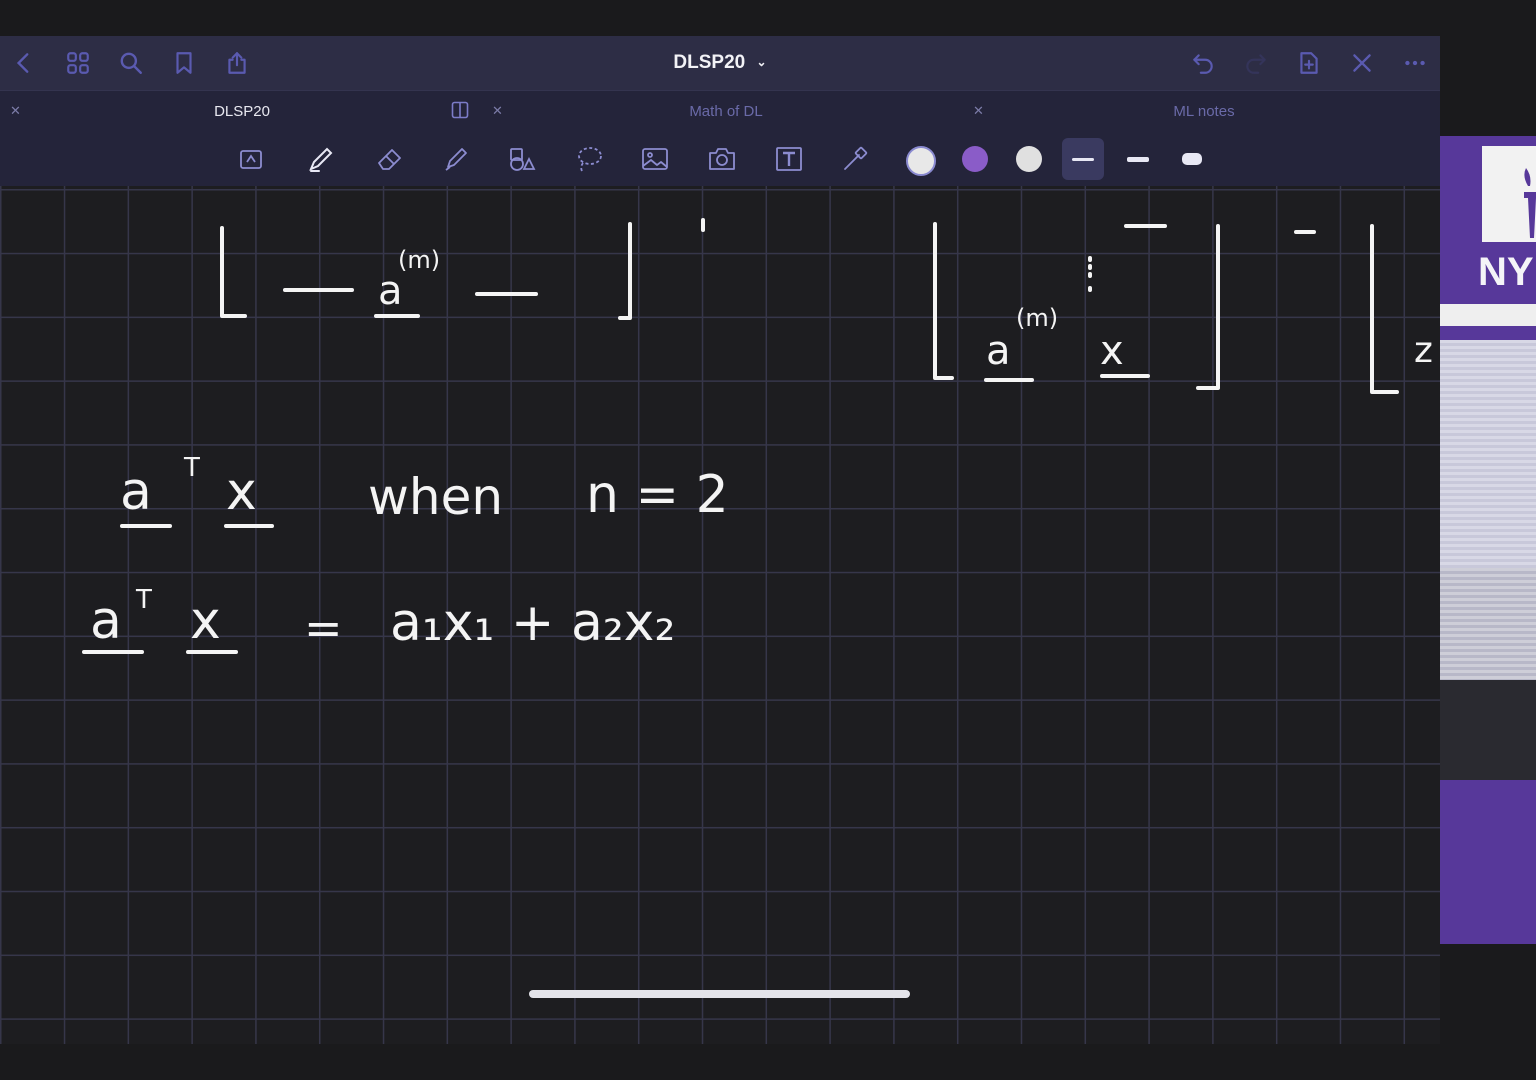 Image resolution: width=1536 pixels, height=1080 pixels. I want to click on top-right-matrix: a (m) x z, so click(1183, 308).